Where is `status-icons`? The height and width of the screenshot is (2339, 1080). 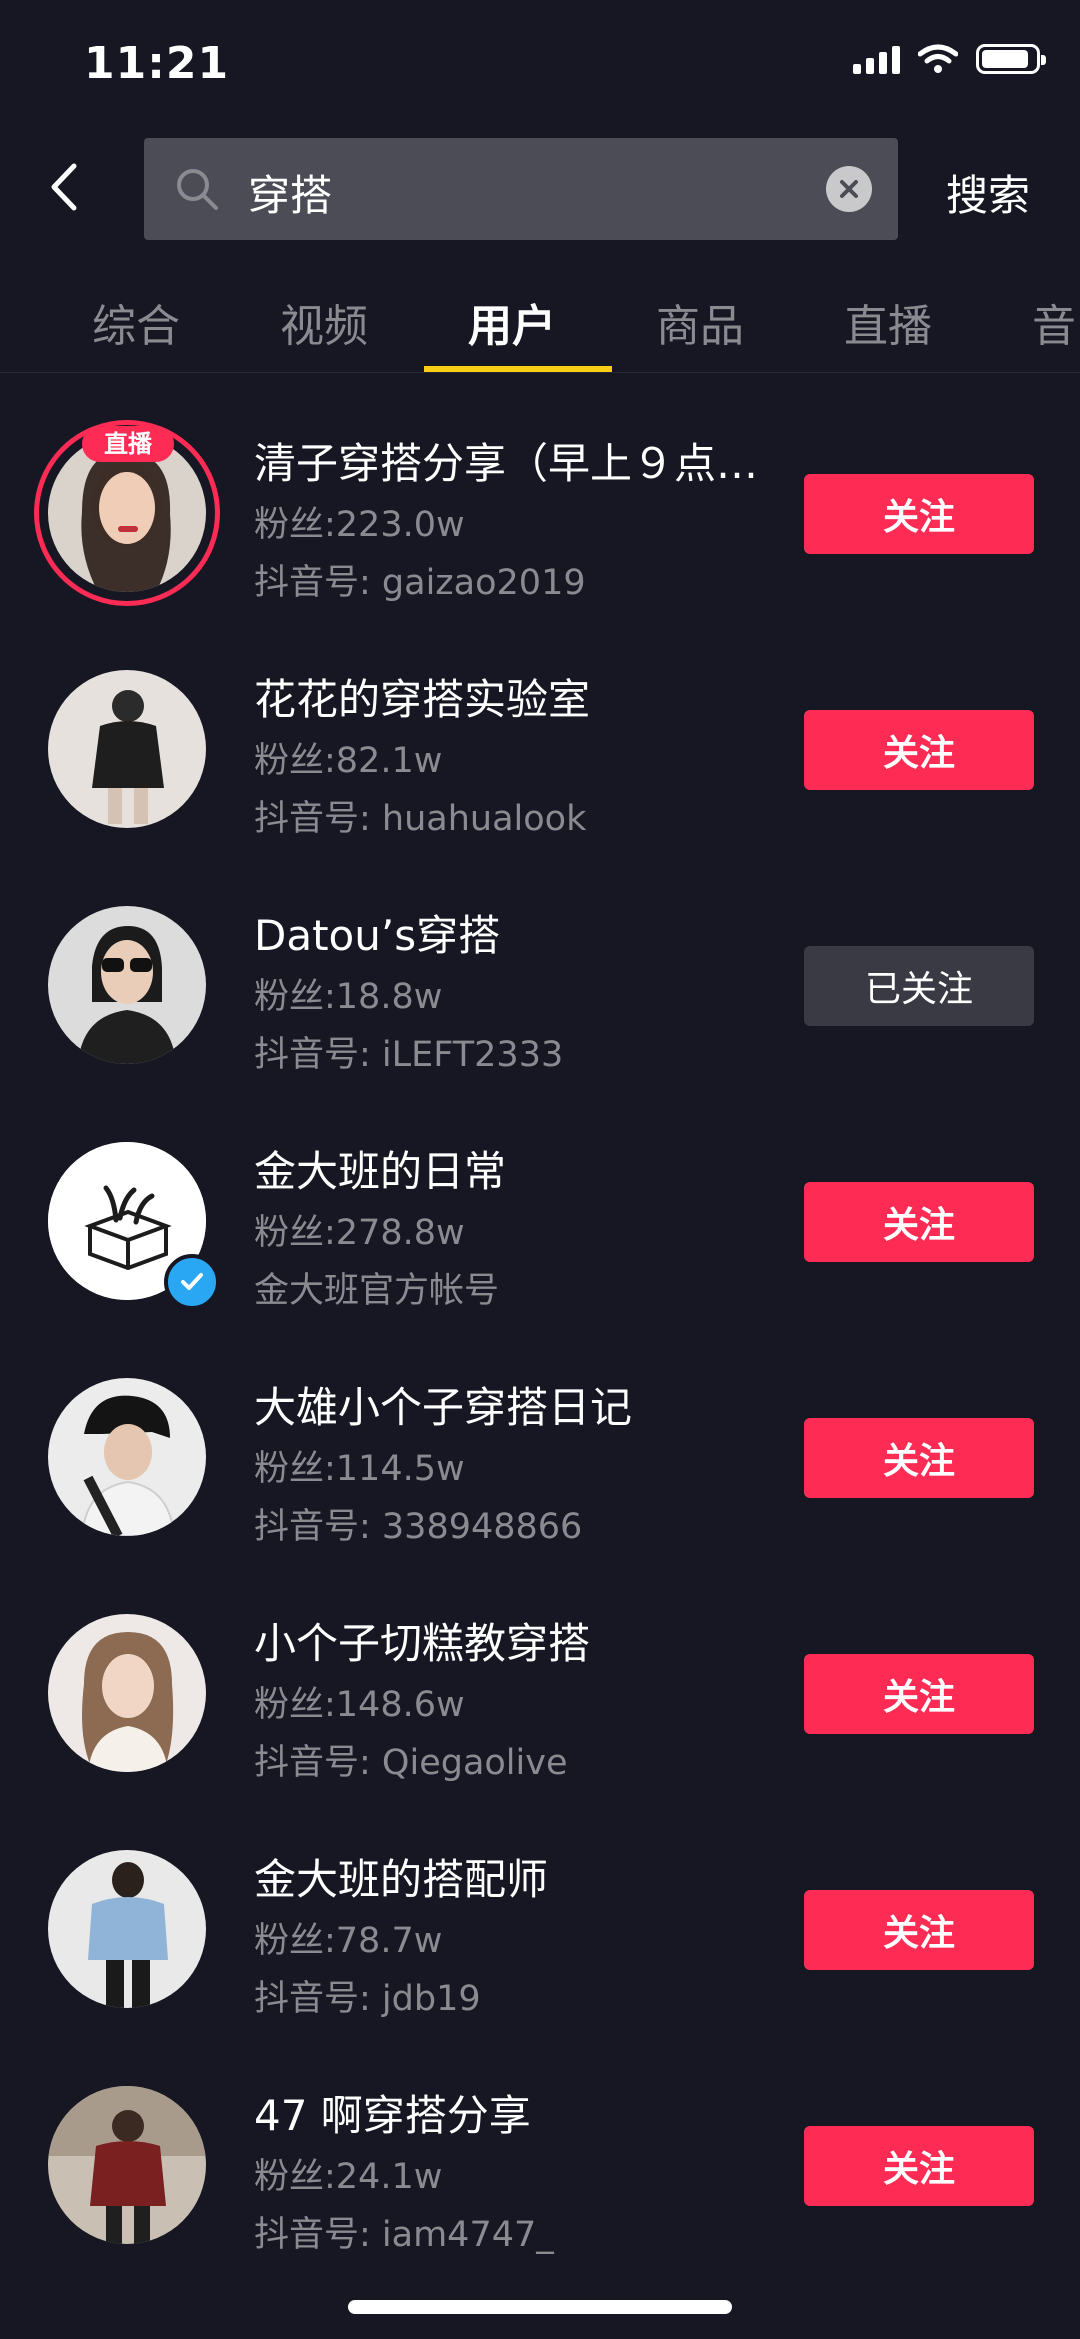
status-icons is located at coordinates (949, 59).